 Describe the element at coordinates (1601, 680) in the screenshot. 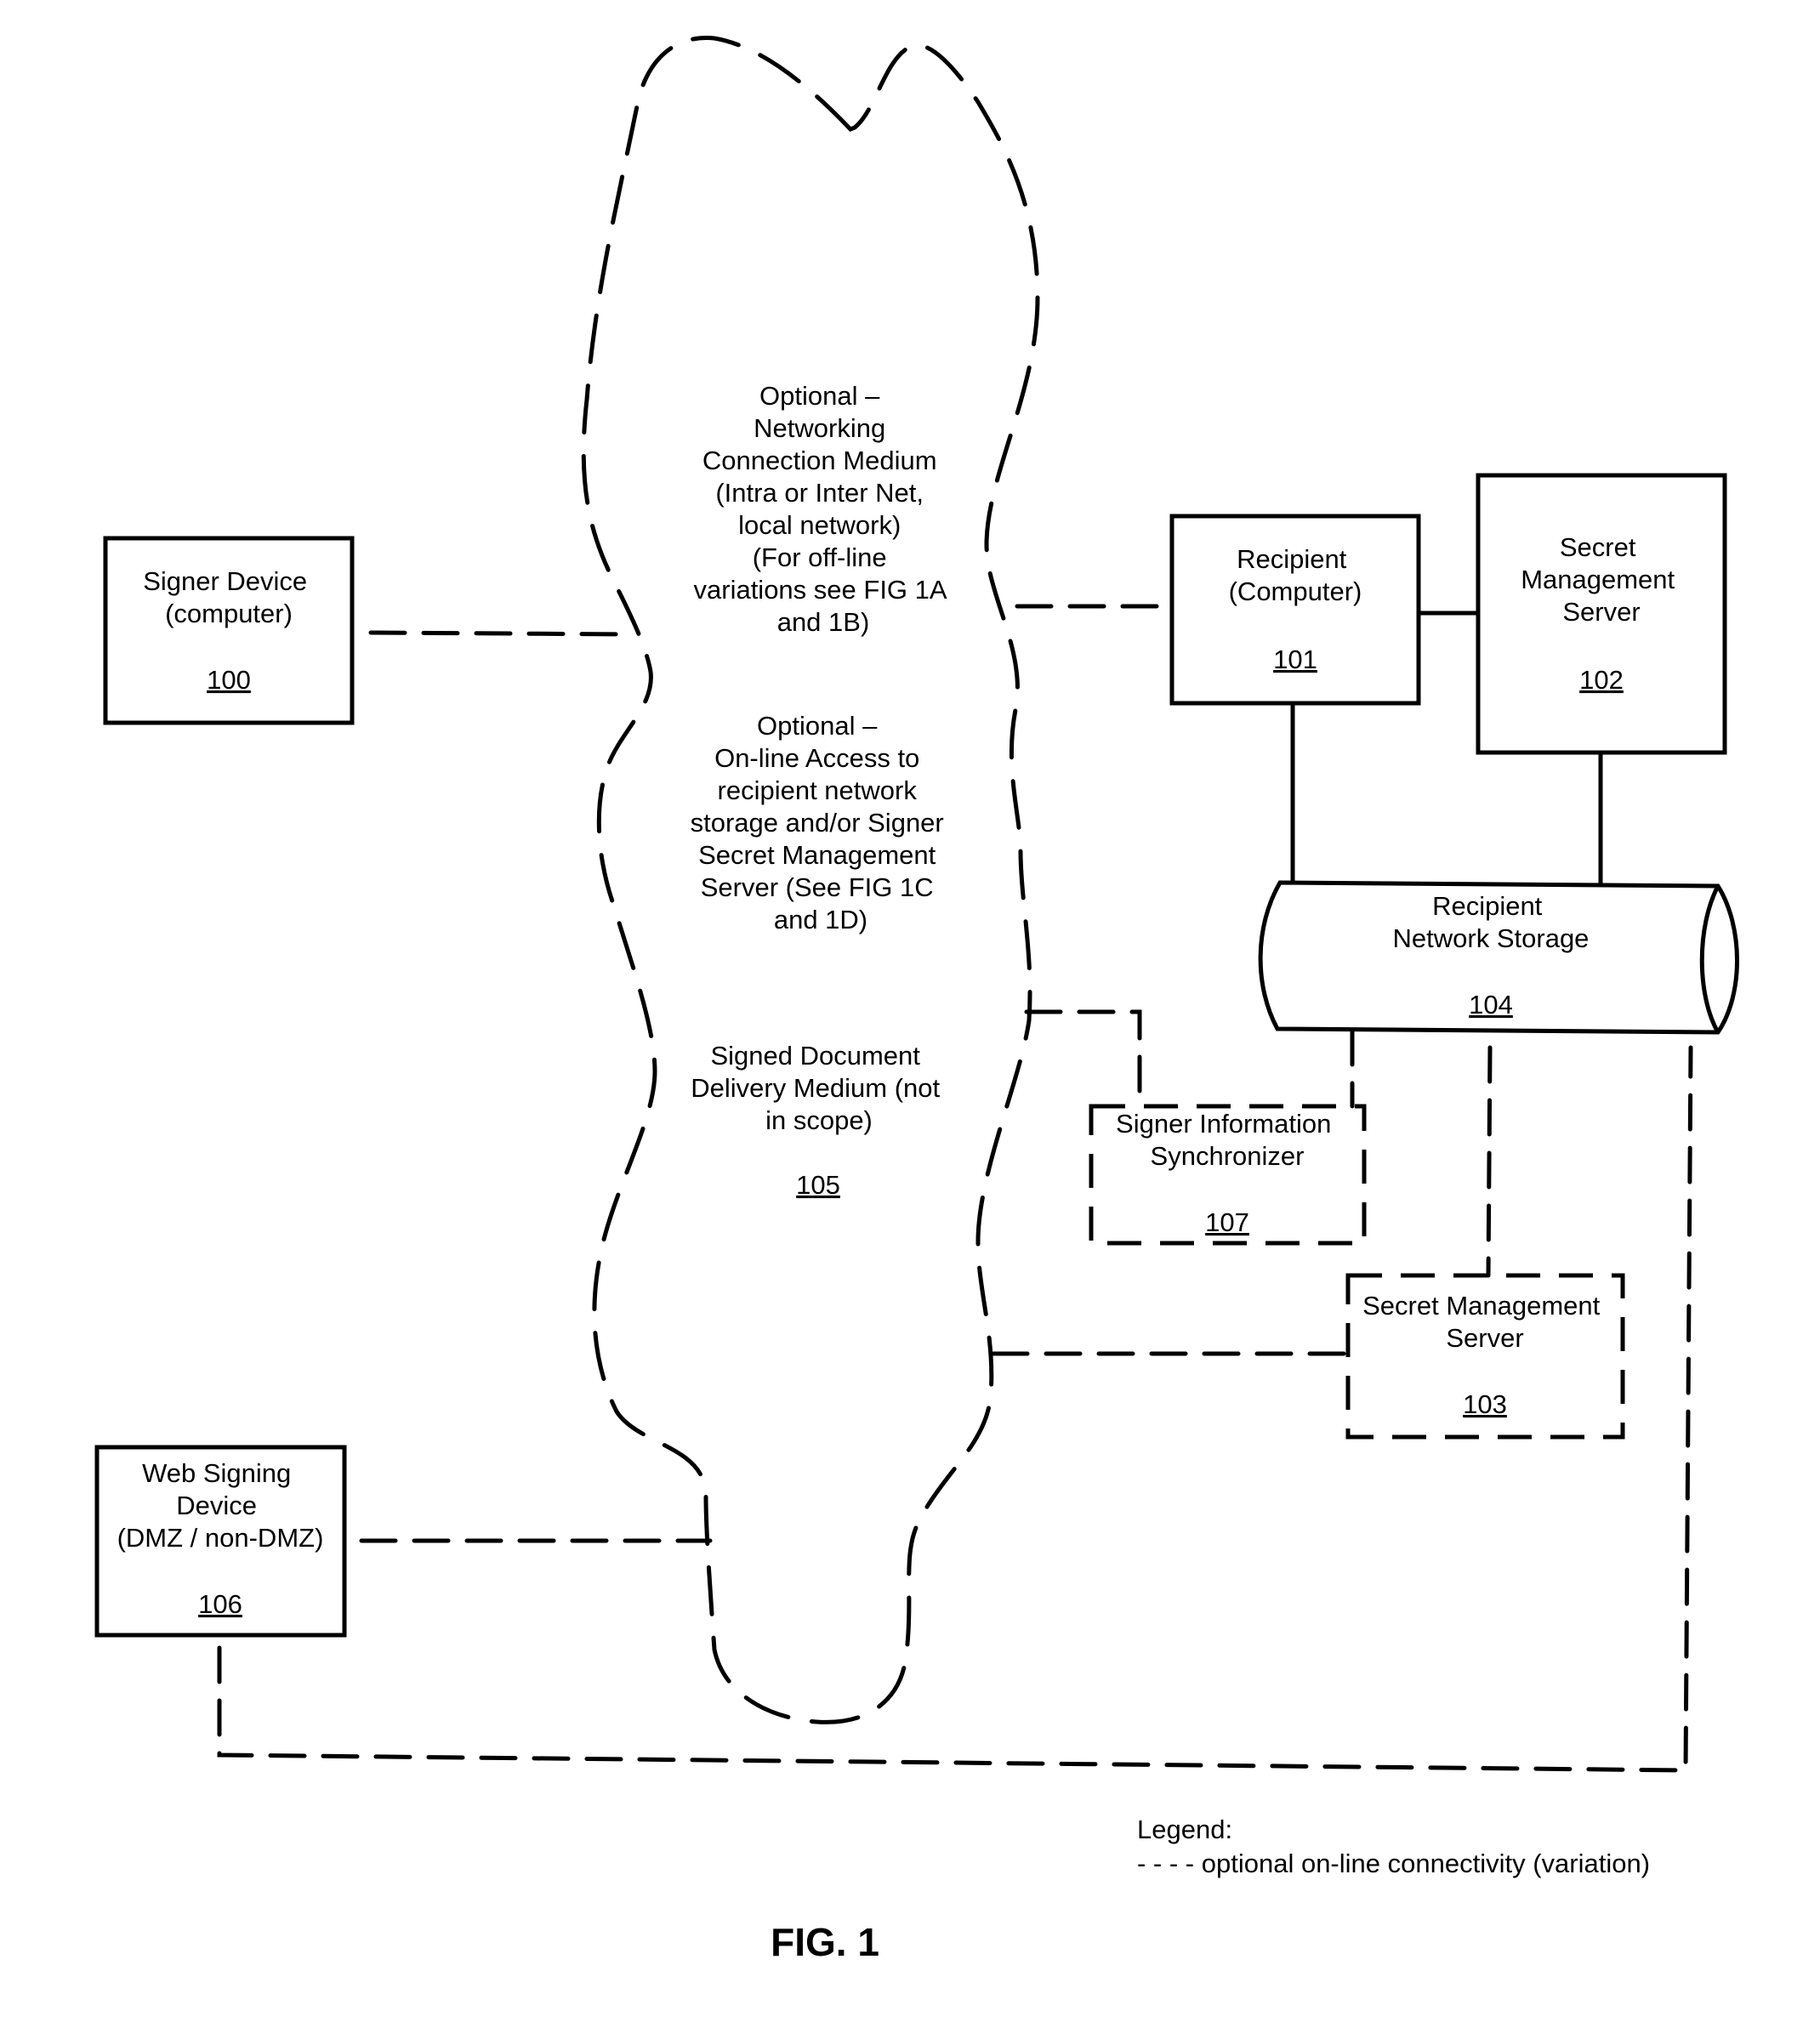

I see `secret-management-server-102-ref: 102` at that location.